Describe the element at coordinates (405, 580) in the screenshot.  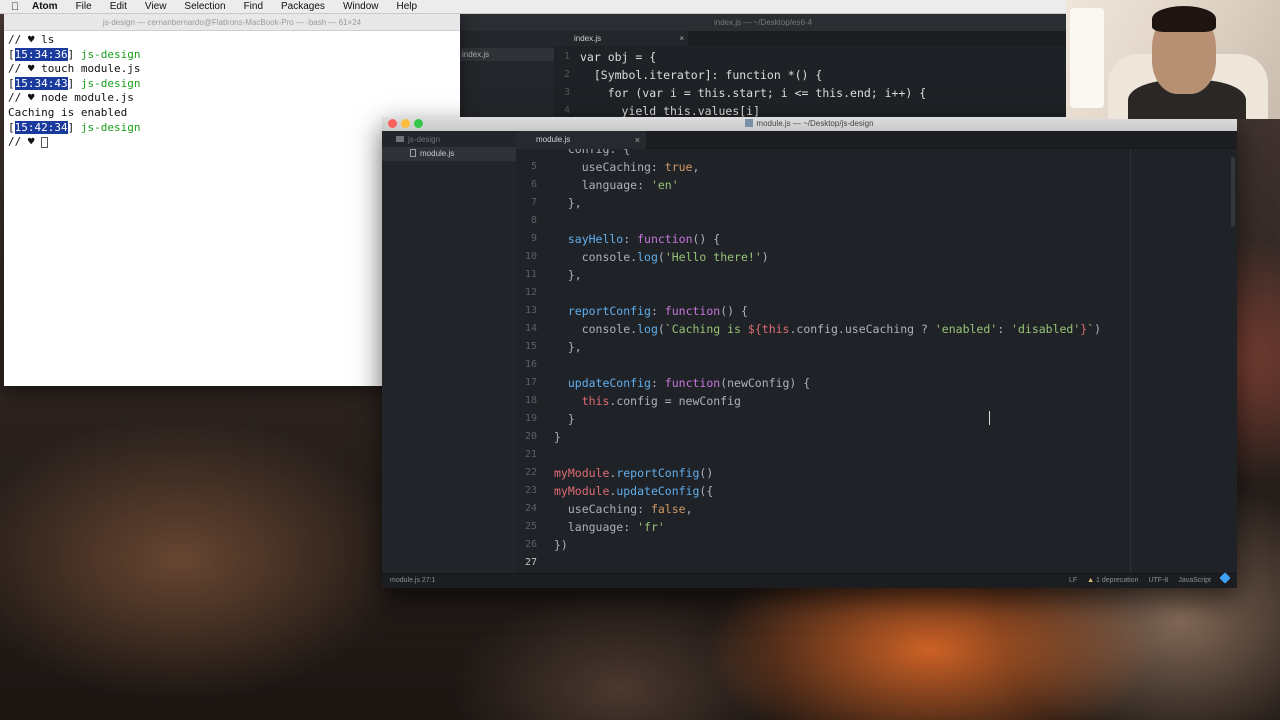
I see `status-file-name: module.js` at that location.